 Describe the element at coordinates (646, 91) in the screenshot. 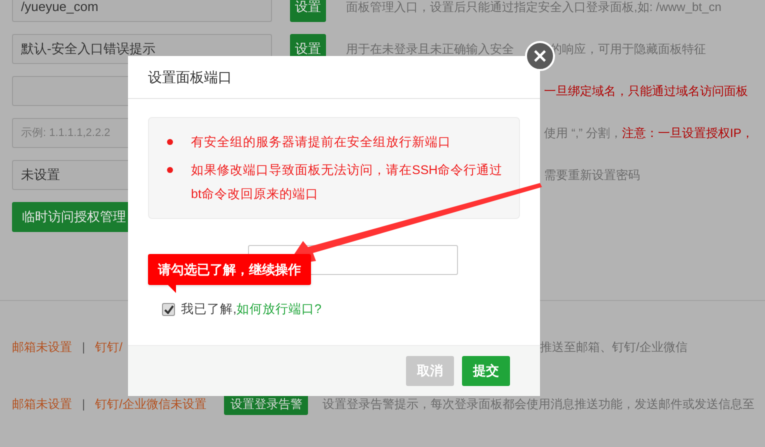

I see `warning-text: 一旦绑定域名，只能通过域名访问面板` at that location.